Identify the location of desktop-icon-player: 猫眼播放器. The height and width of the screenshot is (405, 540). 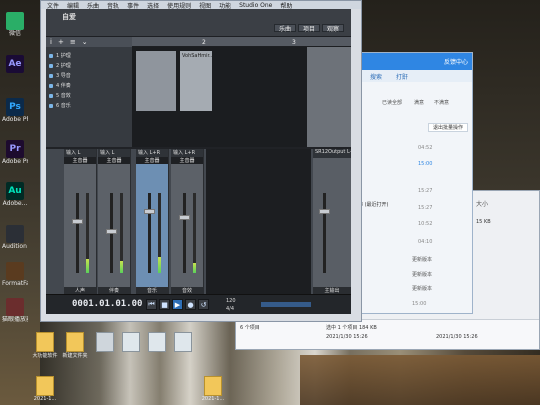
(15, 310).